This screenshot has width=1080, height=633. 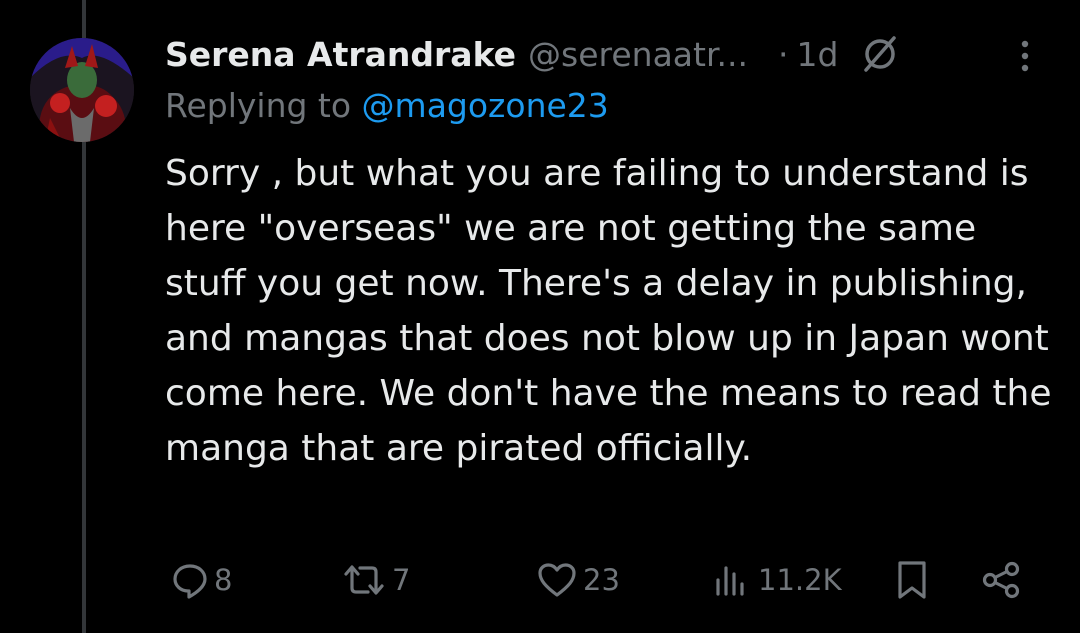 What do you see at coordinates (223, 580) in the screenshot?
I see `reply-count: 8` at bounding box center [223, 580].